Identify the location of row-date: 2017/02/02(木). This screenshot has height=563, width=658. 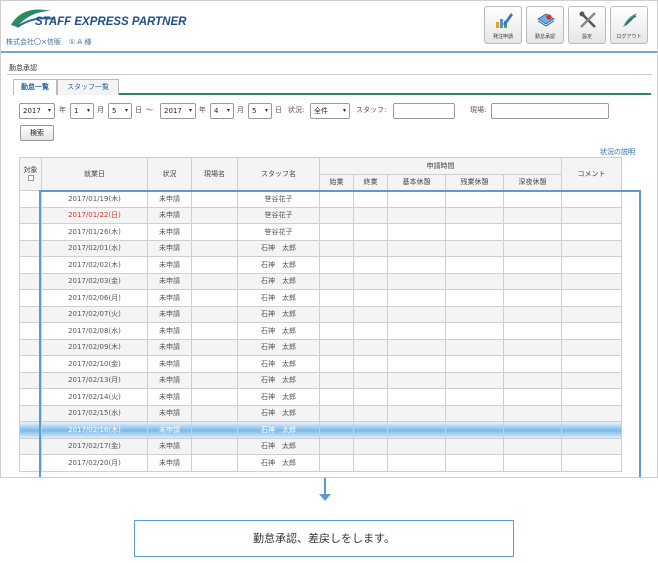
(94, 265).